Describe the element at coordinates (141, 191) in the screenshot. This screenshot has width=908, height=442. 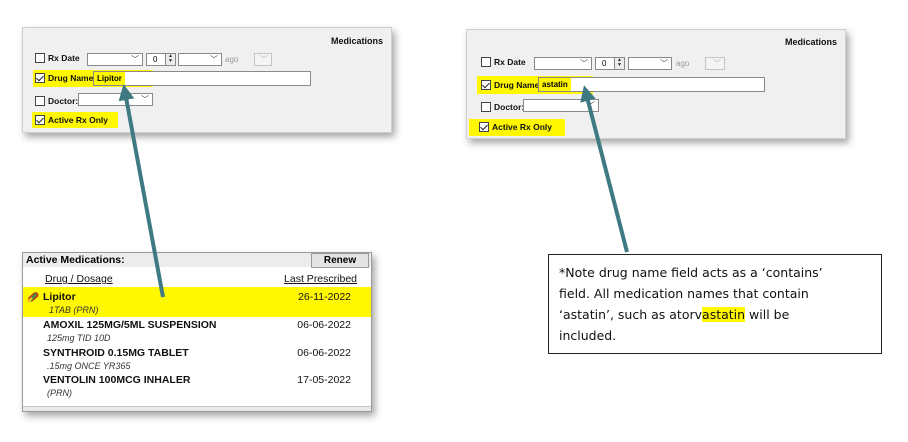
I see `arrow-lipitor` at that location.